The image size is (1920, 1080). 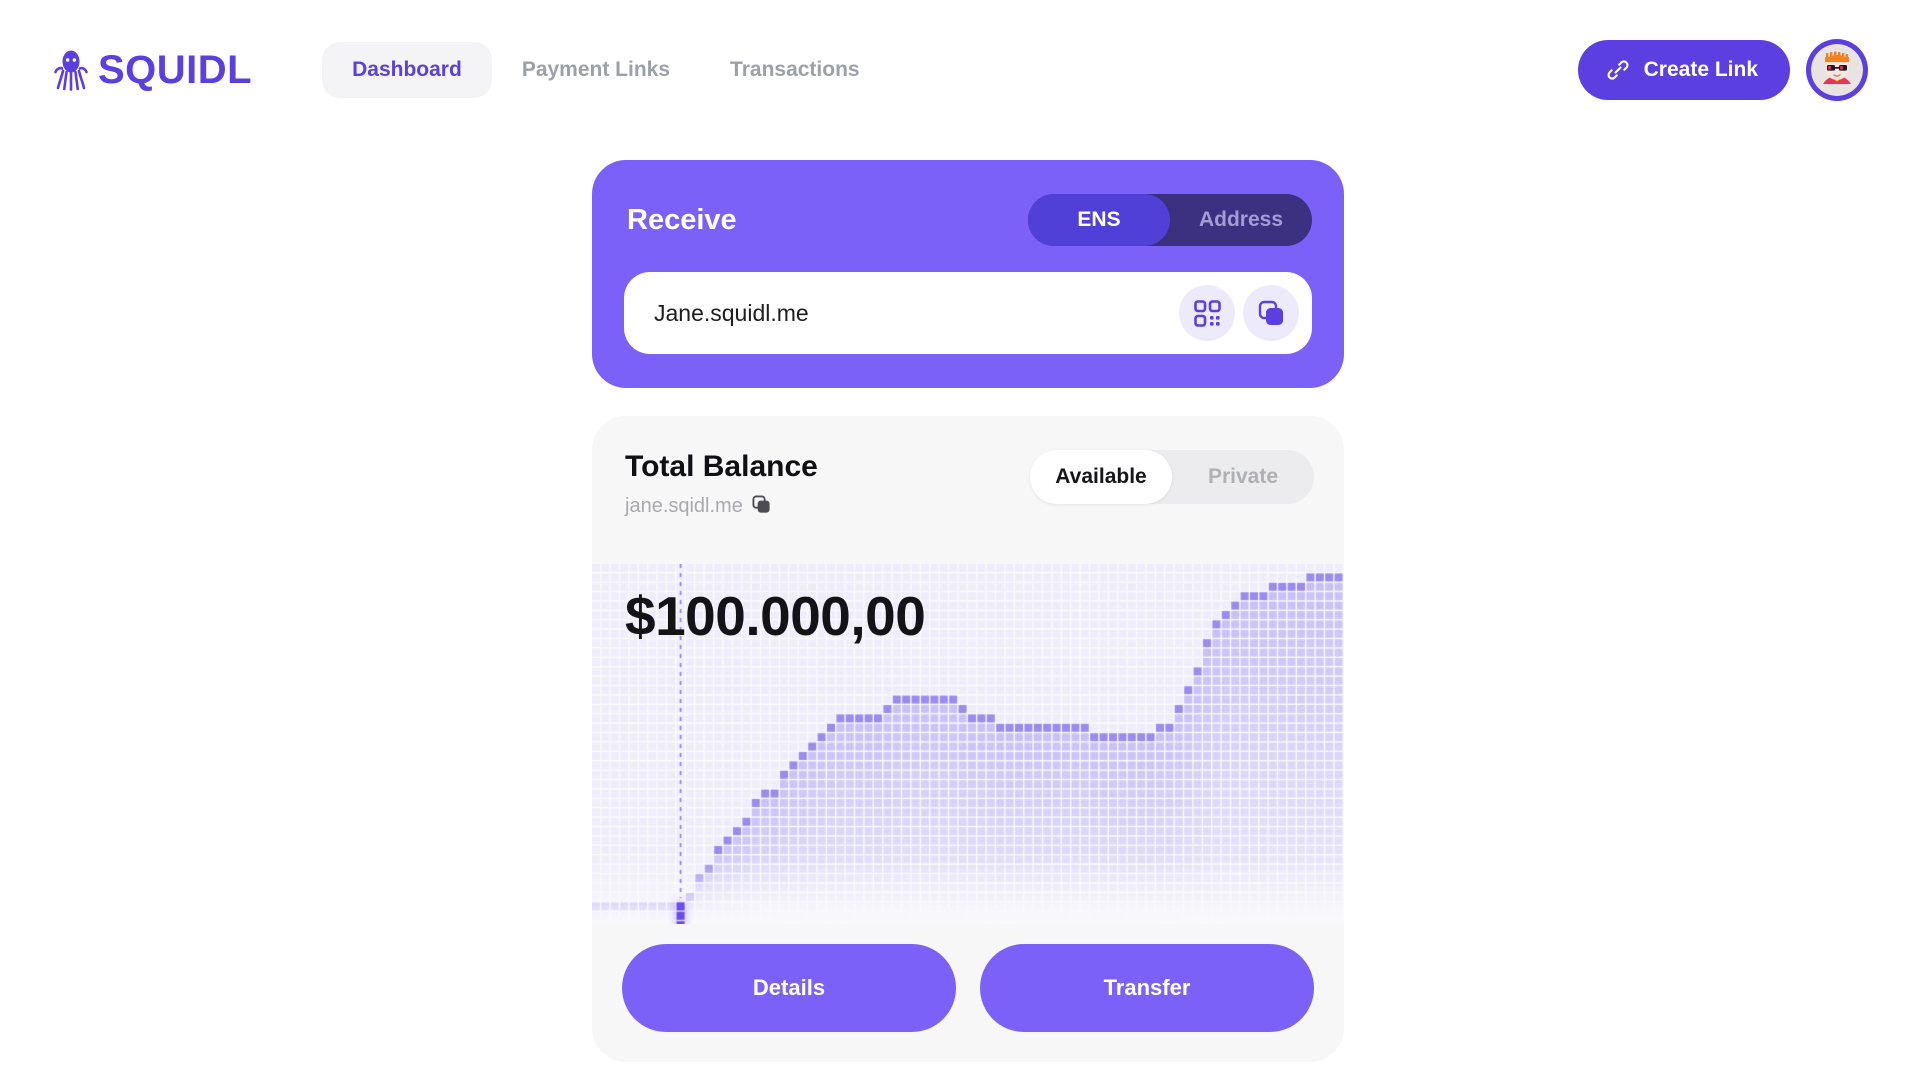 I want to click on nav-item-dashboard: Dashboard, so click(x=407, y=70).